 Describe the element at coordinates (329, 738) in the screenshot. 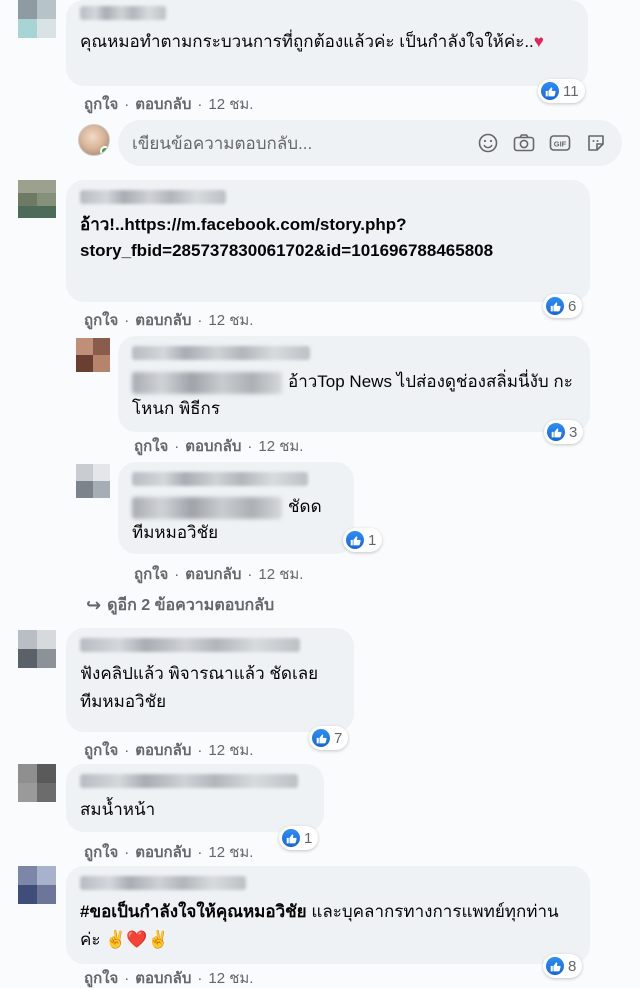

I see `reaction-count: 7` at that location.